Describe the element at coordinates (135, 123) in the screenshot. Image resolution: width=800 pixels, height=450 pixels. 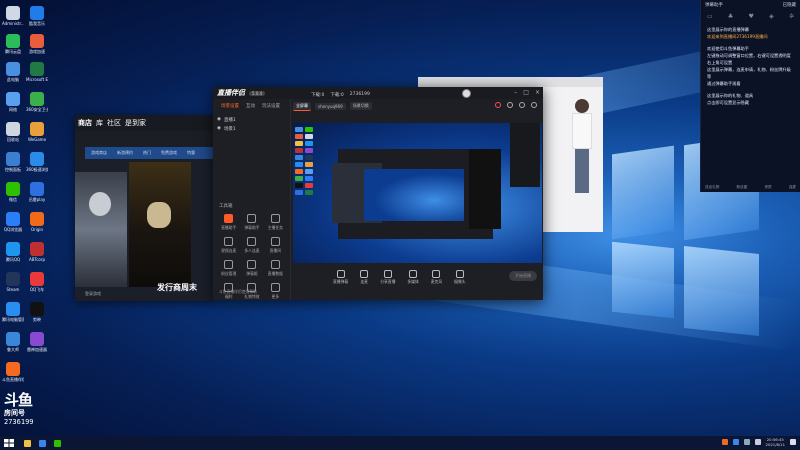
I see `store-tab: 是到家` at that location.